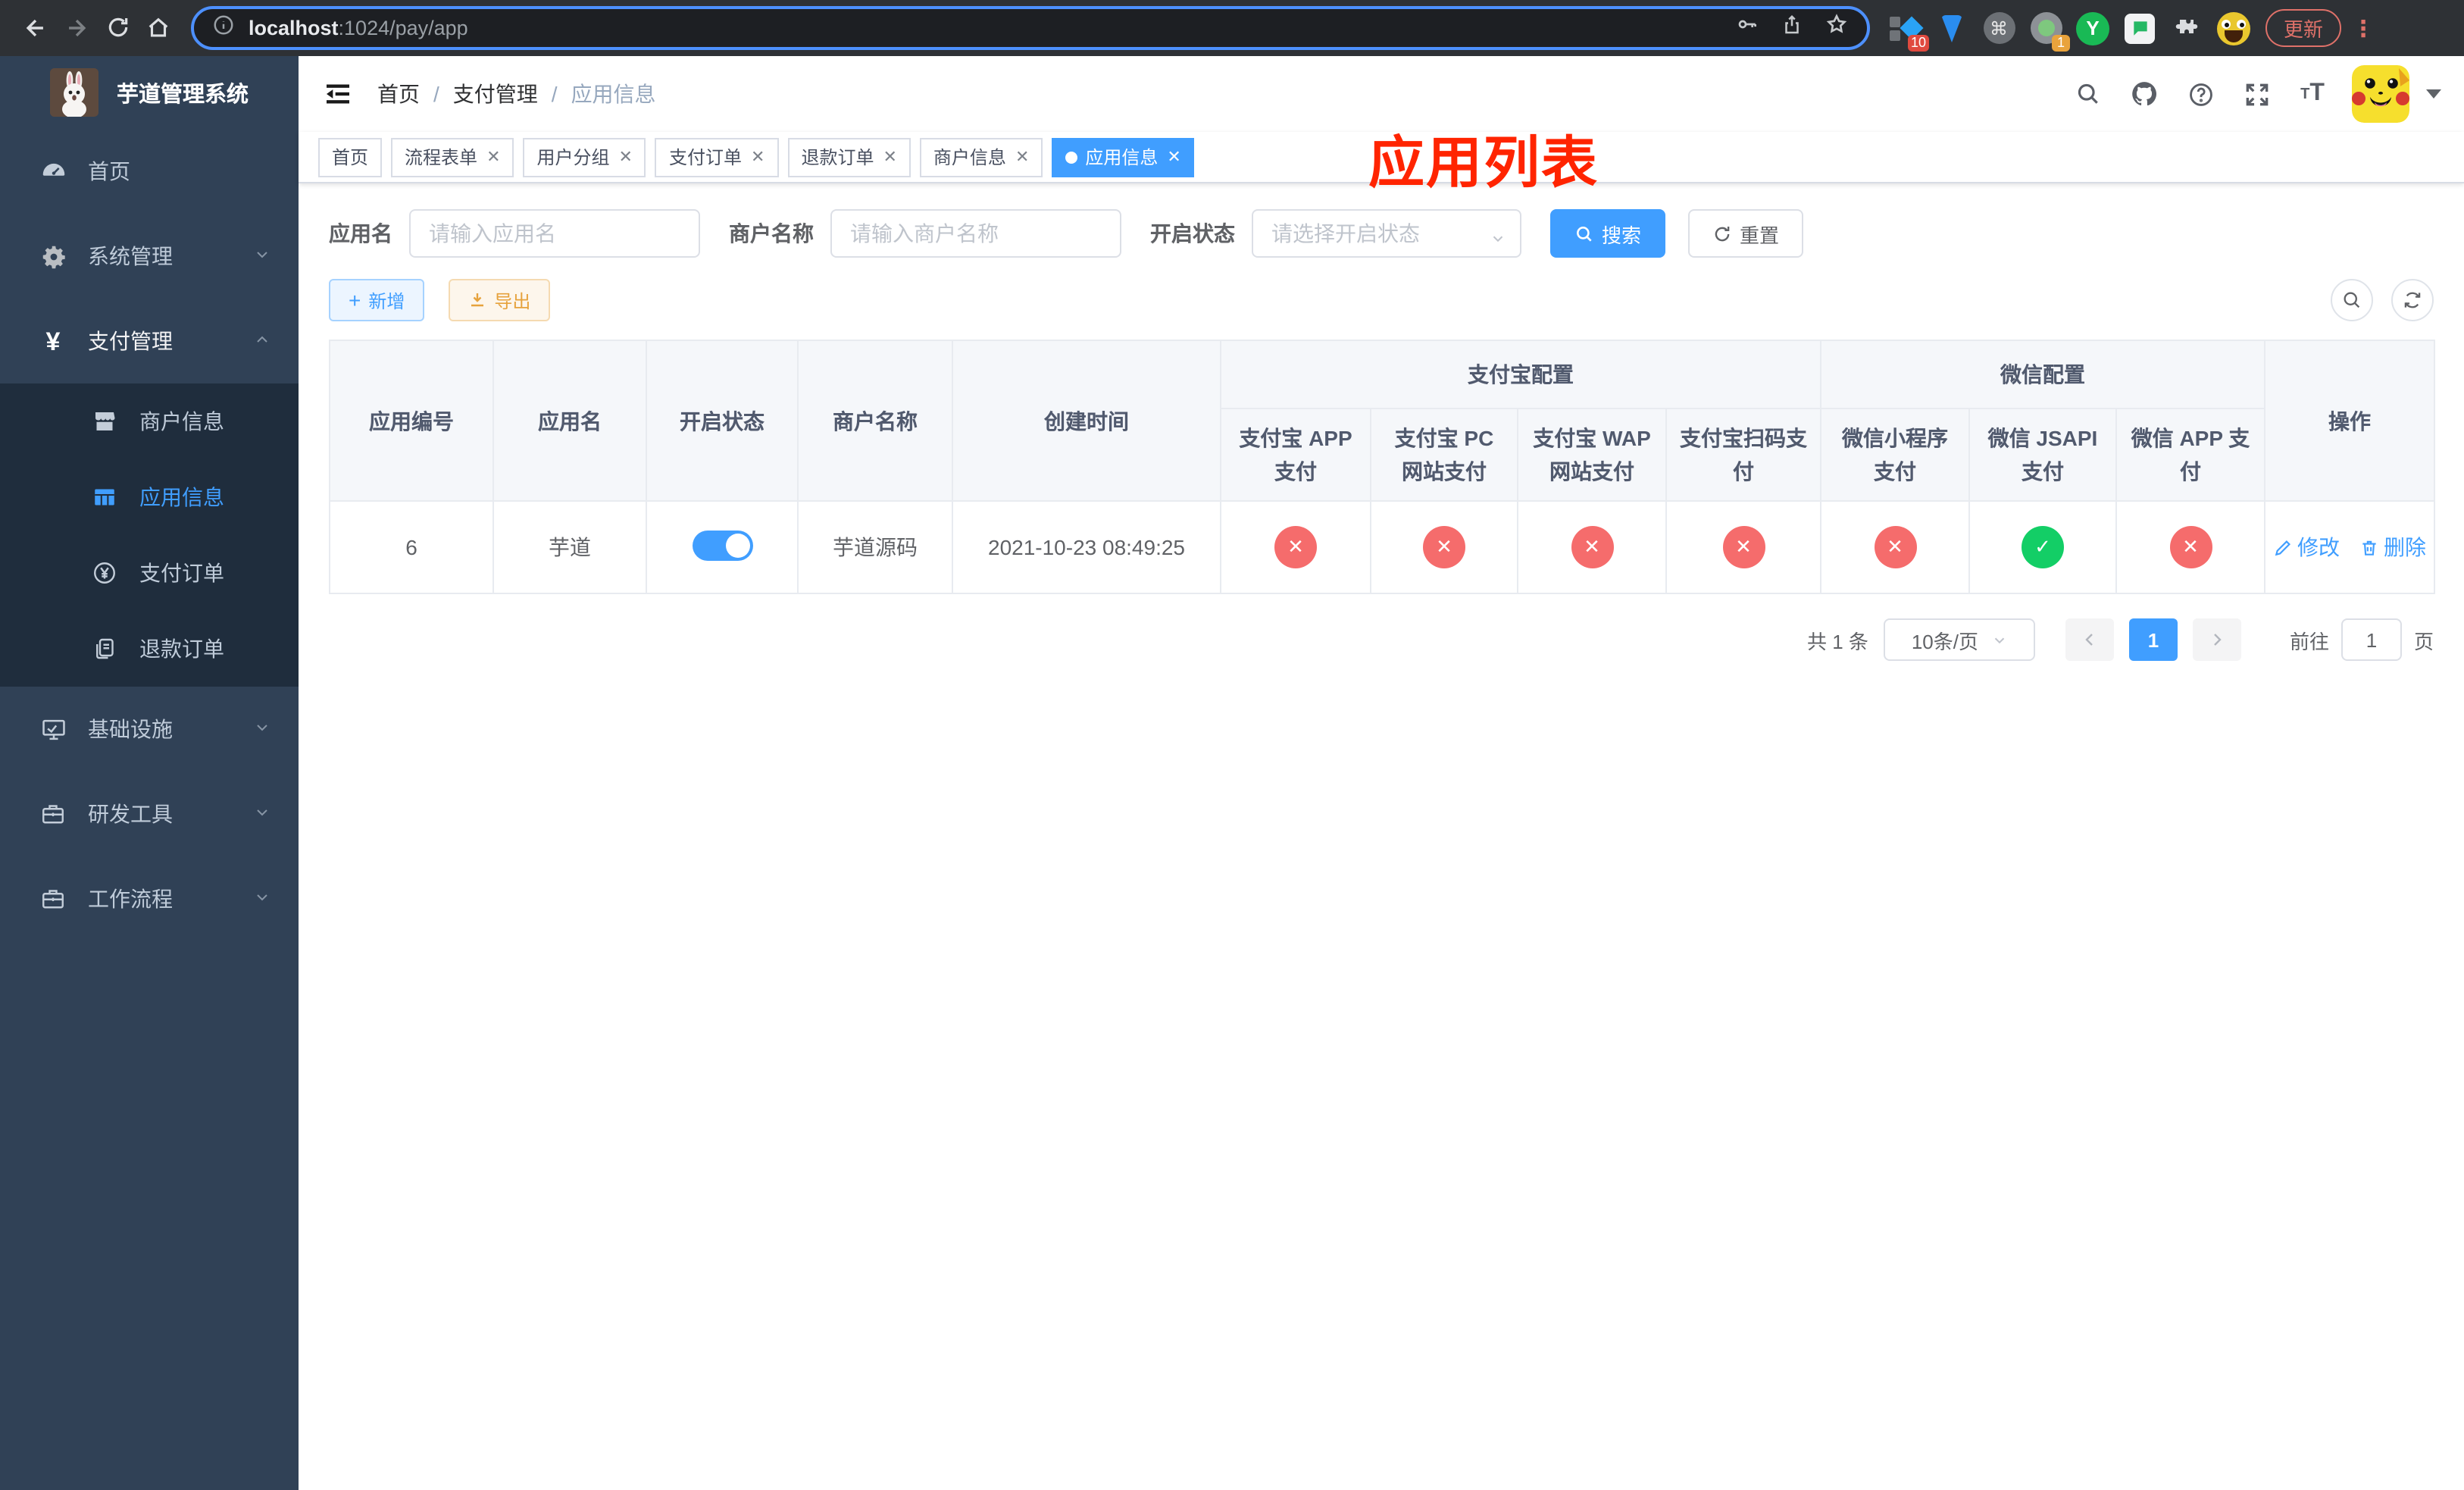 Image resolution: width=2464 pixels, height=1490 pixels. Describe the element at coordinates (500, 300) in the screenshot. I see `export-button: 导出` at that location.